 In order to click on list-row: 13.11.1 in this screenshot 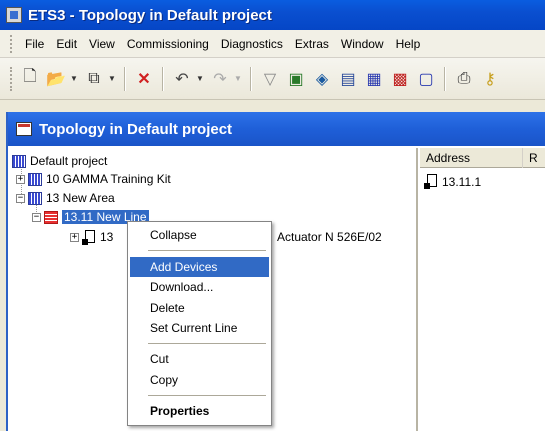, I will do `click(452, 181)`.